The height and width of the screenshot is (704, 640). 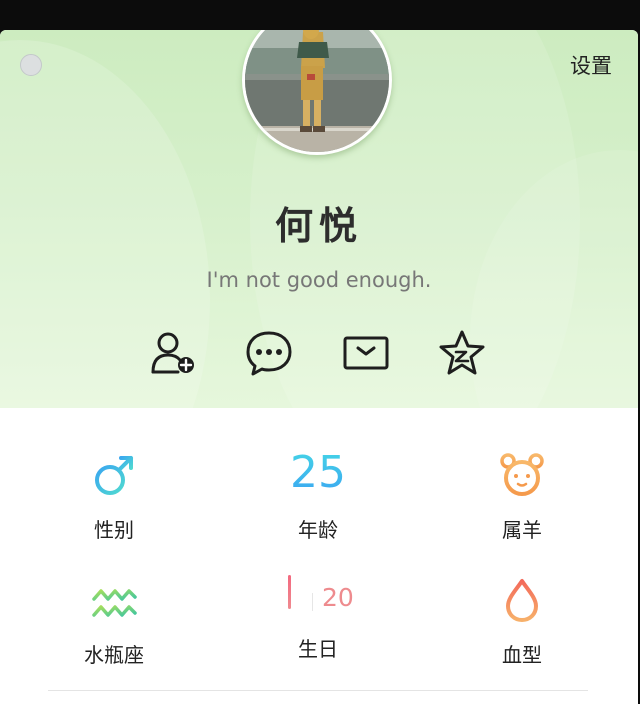 What do you see at coordinates (31, 65) in the screenshot?
I see `window-close-button` at bounding box center [31, 65].